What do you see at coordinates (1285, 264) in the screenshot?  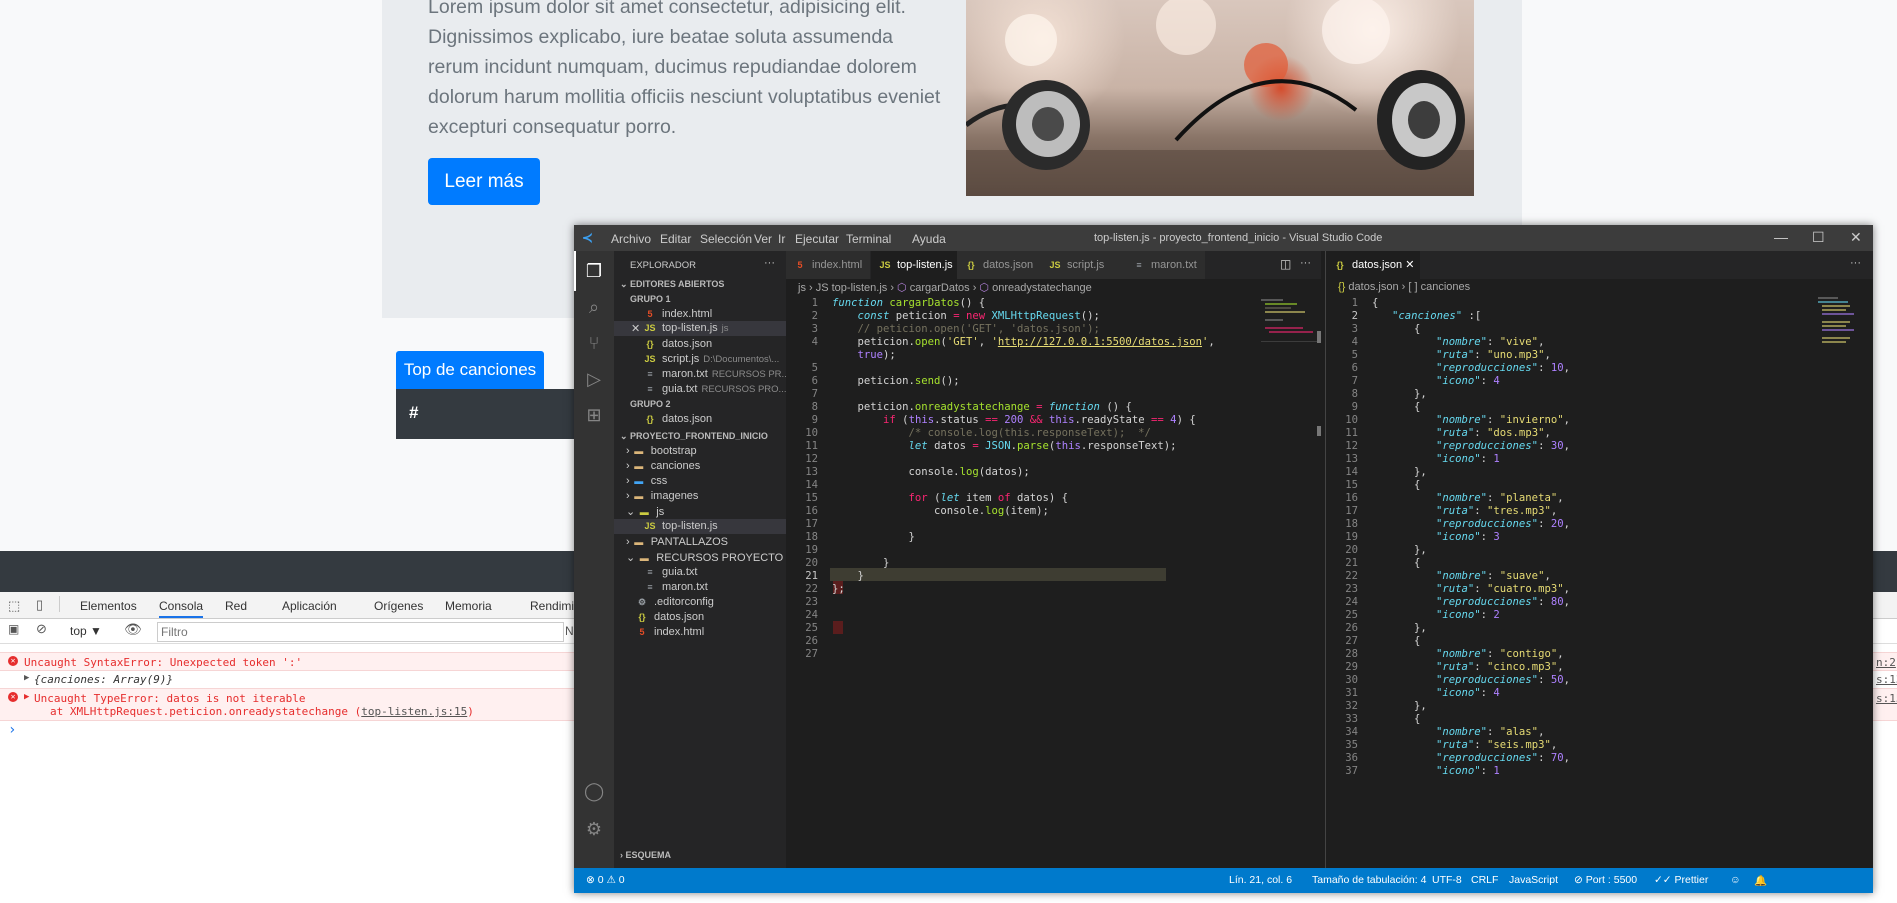 I see `split-editor-icon: ◫` at bounding box center [1285, 264].